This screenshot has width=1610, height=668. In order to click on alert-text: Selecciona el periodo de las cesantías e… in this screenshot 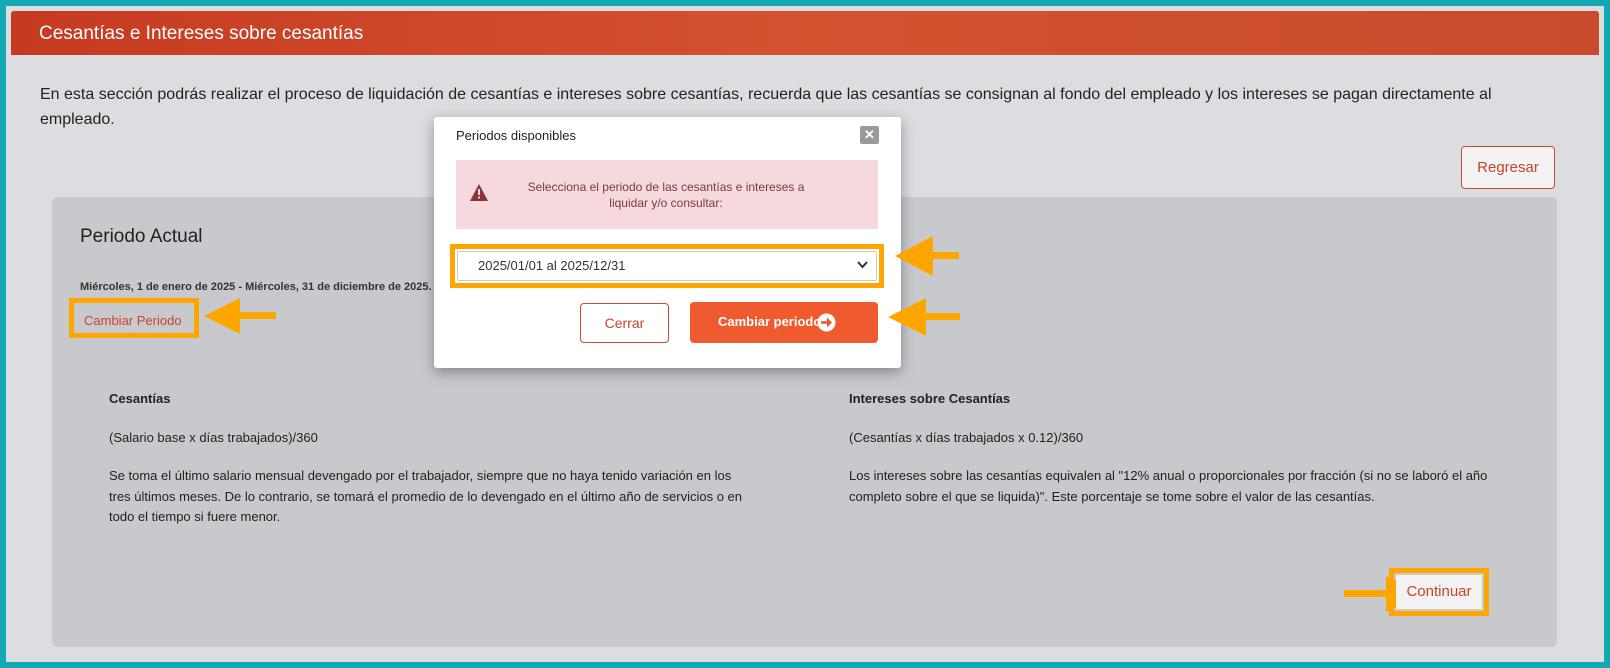, I will do `click(666, 195)`.